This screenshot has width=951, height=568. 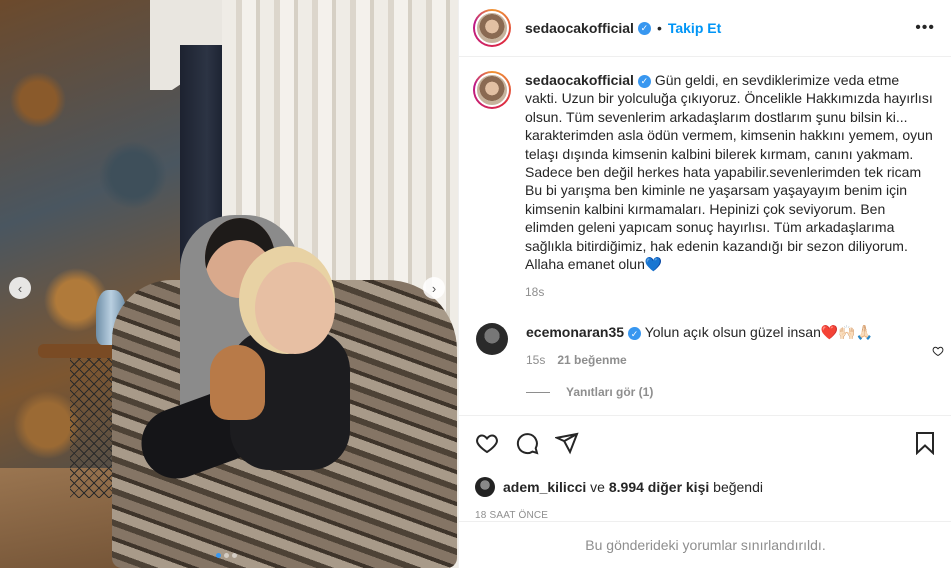 I want to click on more-options-icon: •••, so click(x=925, y=28).